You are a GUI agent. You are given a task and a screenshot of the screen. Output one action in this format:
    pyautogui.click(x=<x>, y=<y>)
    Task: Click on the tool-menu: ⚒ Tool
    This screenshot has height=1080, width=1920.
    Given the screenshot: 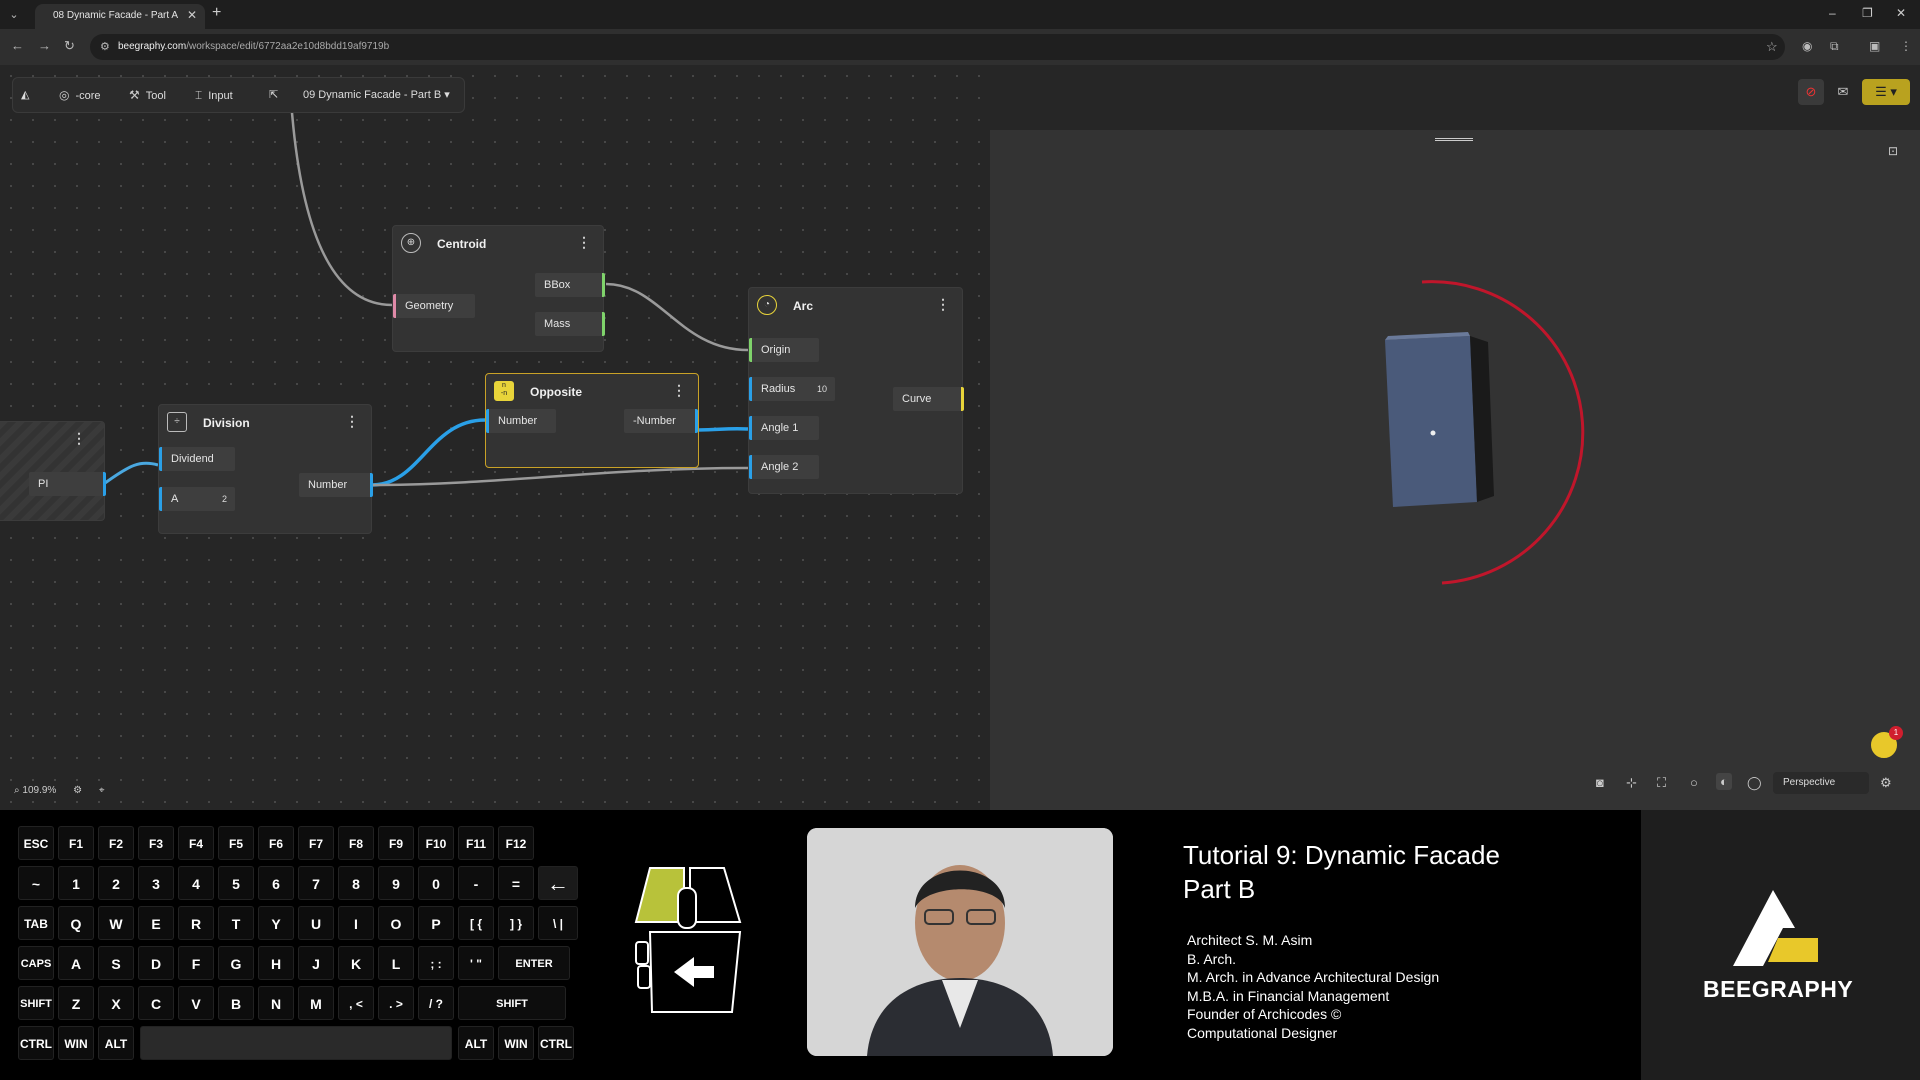 What is the action you would take?
    pyautogui.click(x=147, y=95)
    